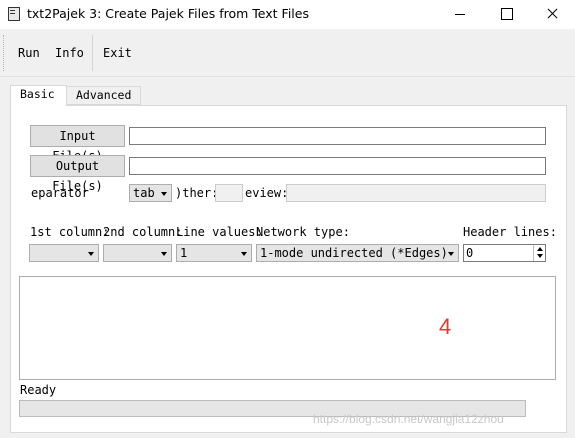 This screenshot has width=575, height=438. Describe the element at coordinates (92, 53) in the screenshot. I see `menu-separator` at that location.